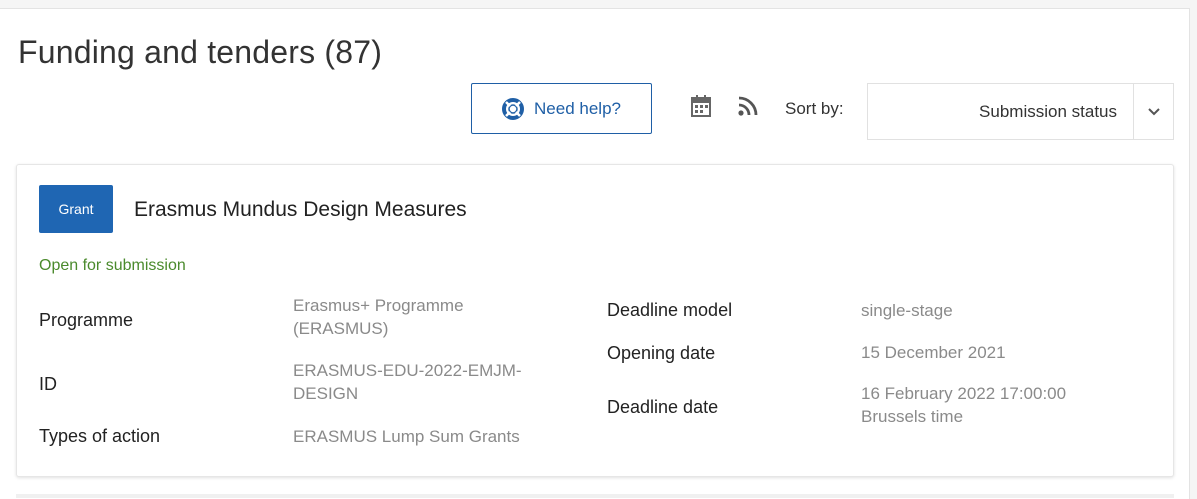 Image resolution: width=1197 pixels, height=499 pixels. I want to click on types-of-action-label: Types of action, so click(100, 436).